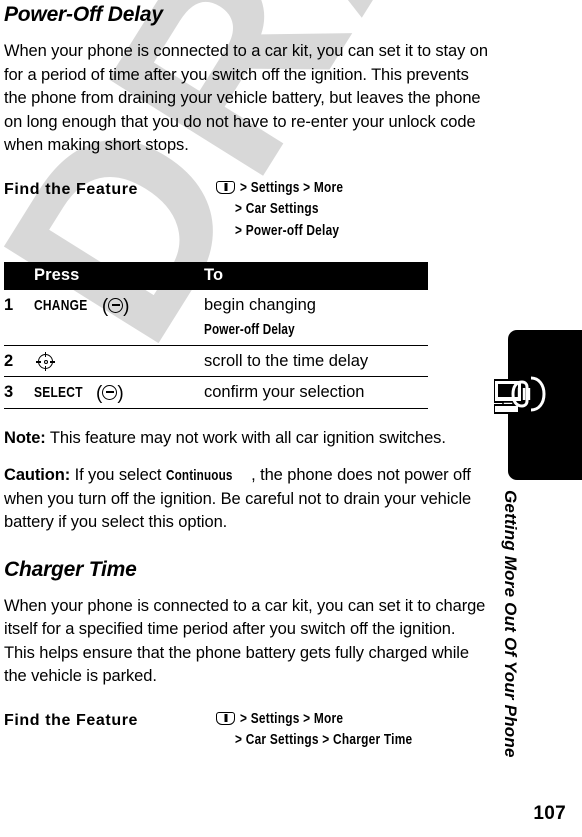 The image size is (582, 837). I want to click on step-description-cell: confirm your selection, so click(316, 392).